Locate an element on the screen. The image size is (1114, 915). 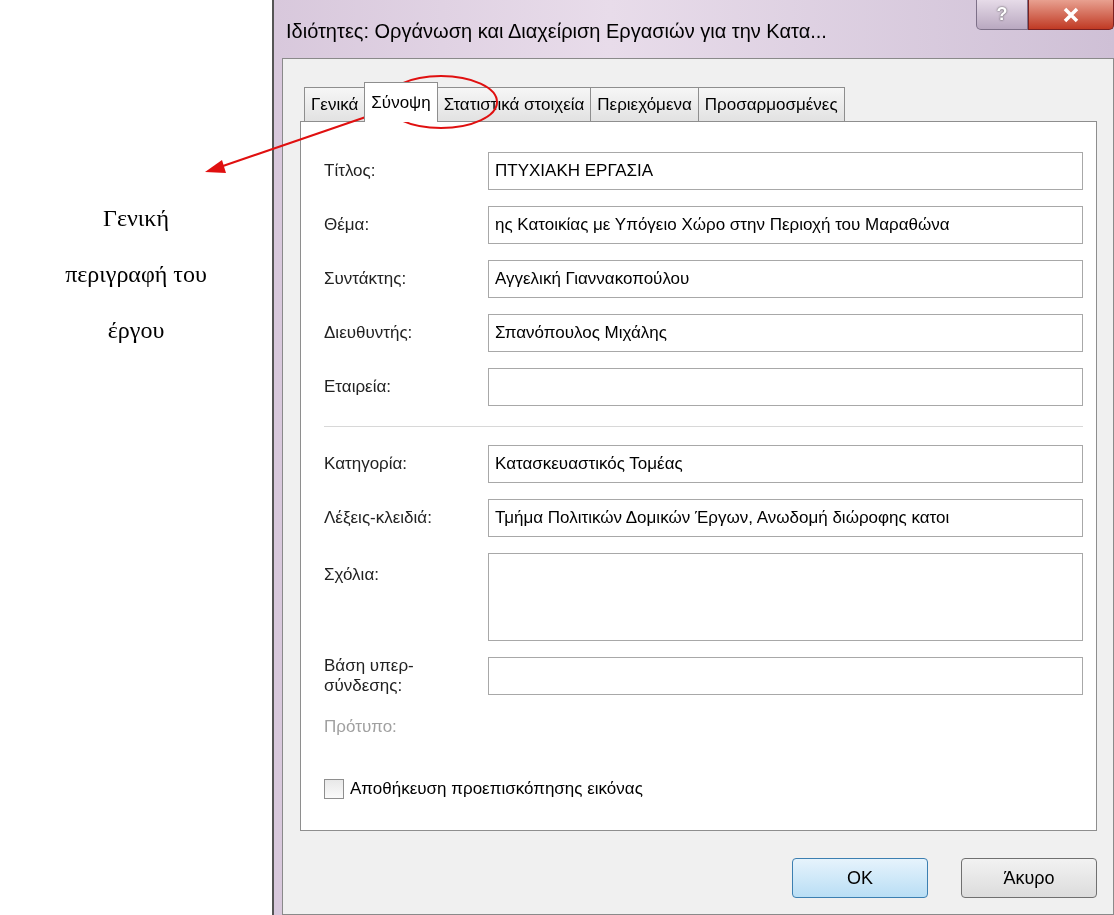
field-label: Λέξεις-κλειδιά: is located at coordinates (378, 518).